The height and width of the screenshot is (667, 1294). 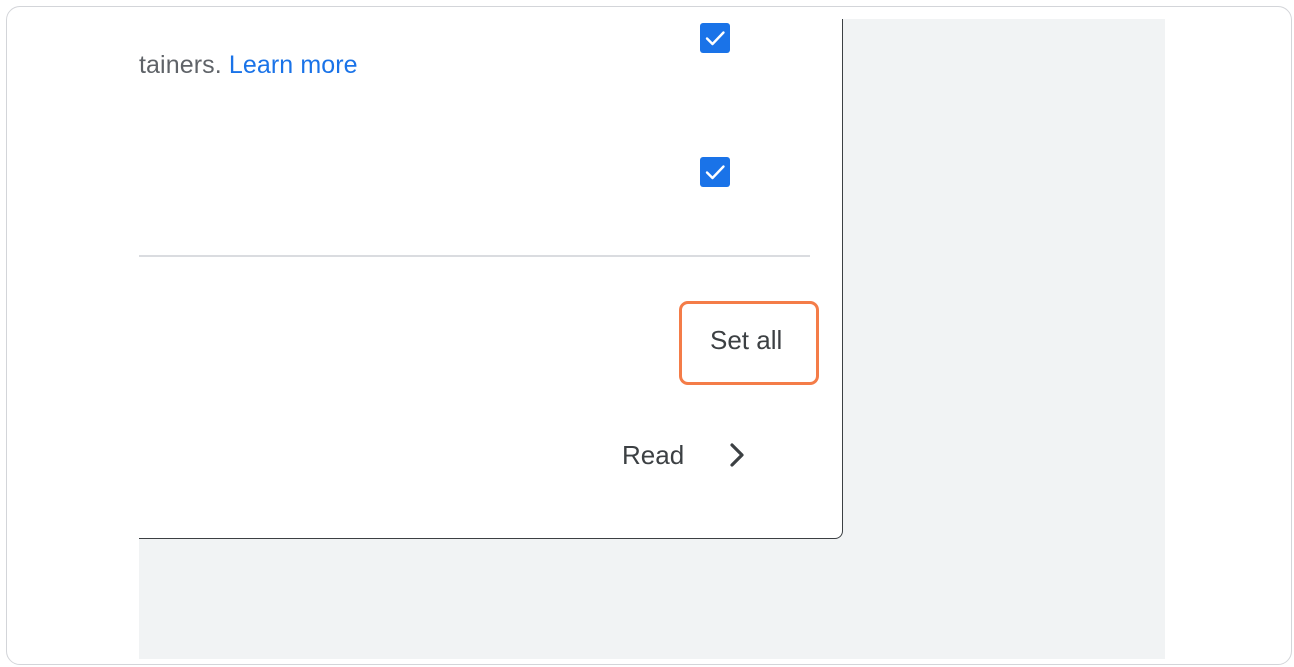 I want to click on read-row: Read, so click(x=686, y=455).